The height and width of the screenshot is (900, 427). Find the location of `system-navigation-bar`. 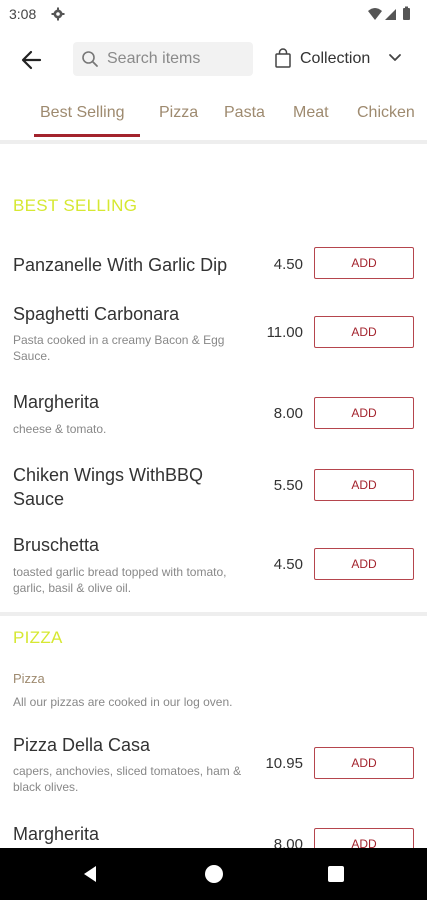

system-navigation-bar is located at coordinates (213, 874).